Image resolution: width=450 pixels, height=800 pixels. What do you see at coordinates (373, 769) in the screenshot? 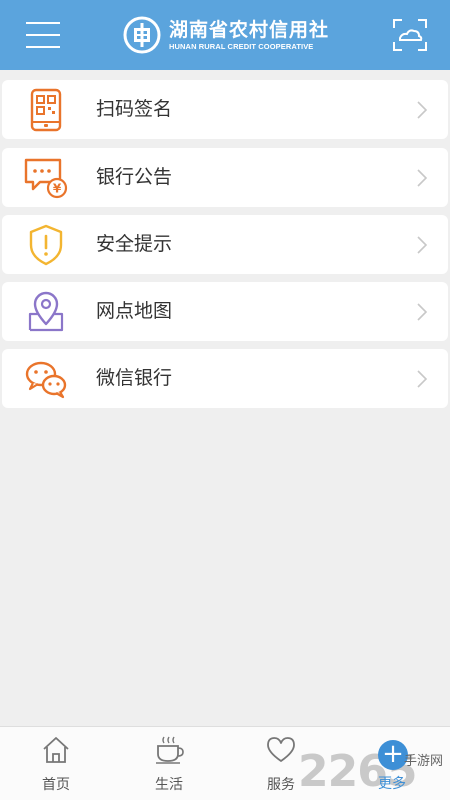
I see `site-watermark: 2265 + 手游网` at bounding box center [373, 769].